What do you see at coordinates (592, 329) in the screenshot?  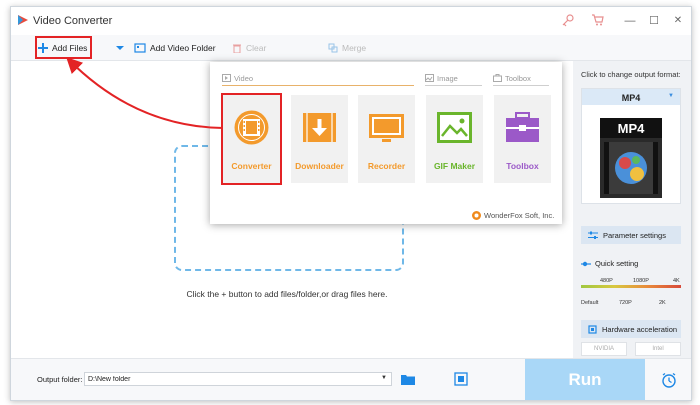 I see `chip-icon` at bounding box center [592, 329].